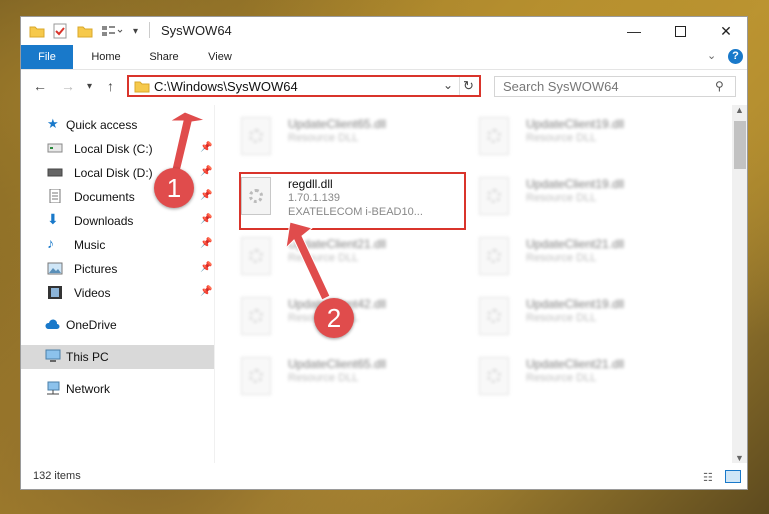 The height and width of the screenshot is (514, 769). I want to click on annotation-arrows, so click(249, 206).